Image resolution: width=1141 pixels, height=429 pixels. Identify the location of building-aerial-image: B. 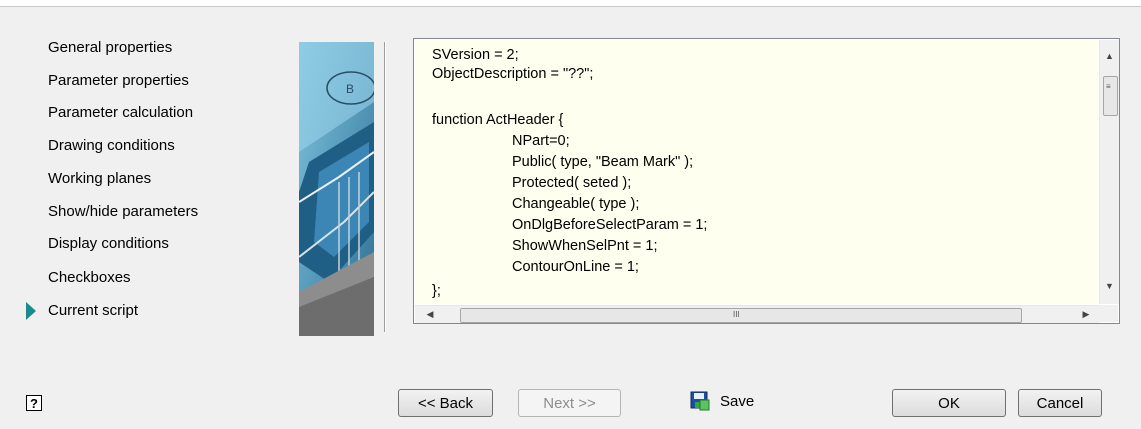
(336, 189).